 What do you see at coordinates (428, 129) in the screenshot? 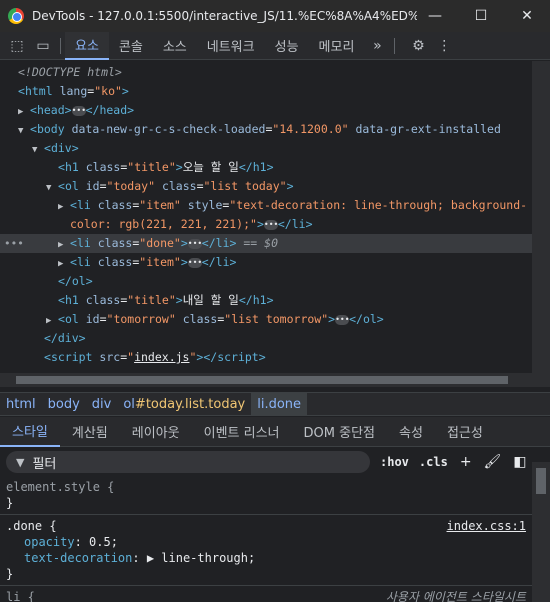
I see `body-attr-2: data-gr-ext-installed` at bounding box center [428, 129].